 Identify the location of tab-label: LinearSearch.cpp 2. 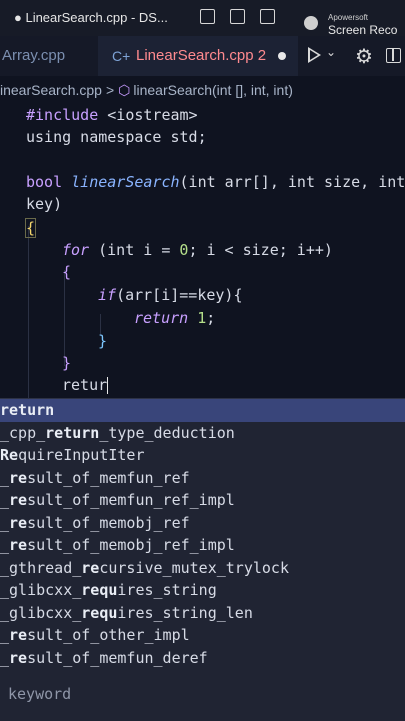
(201, 55).